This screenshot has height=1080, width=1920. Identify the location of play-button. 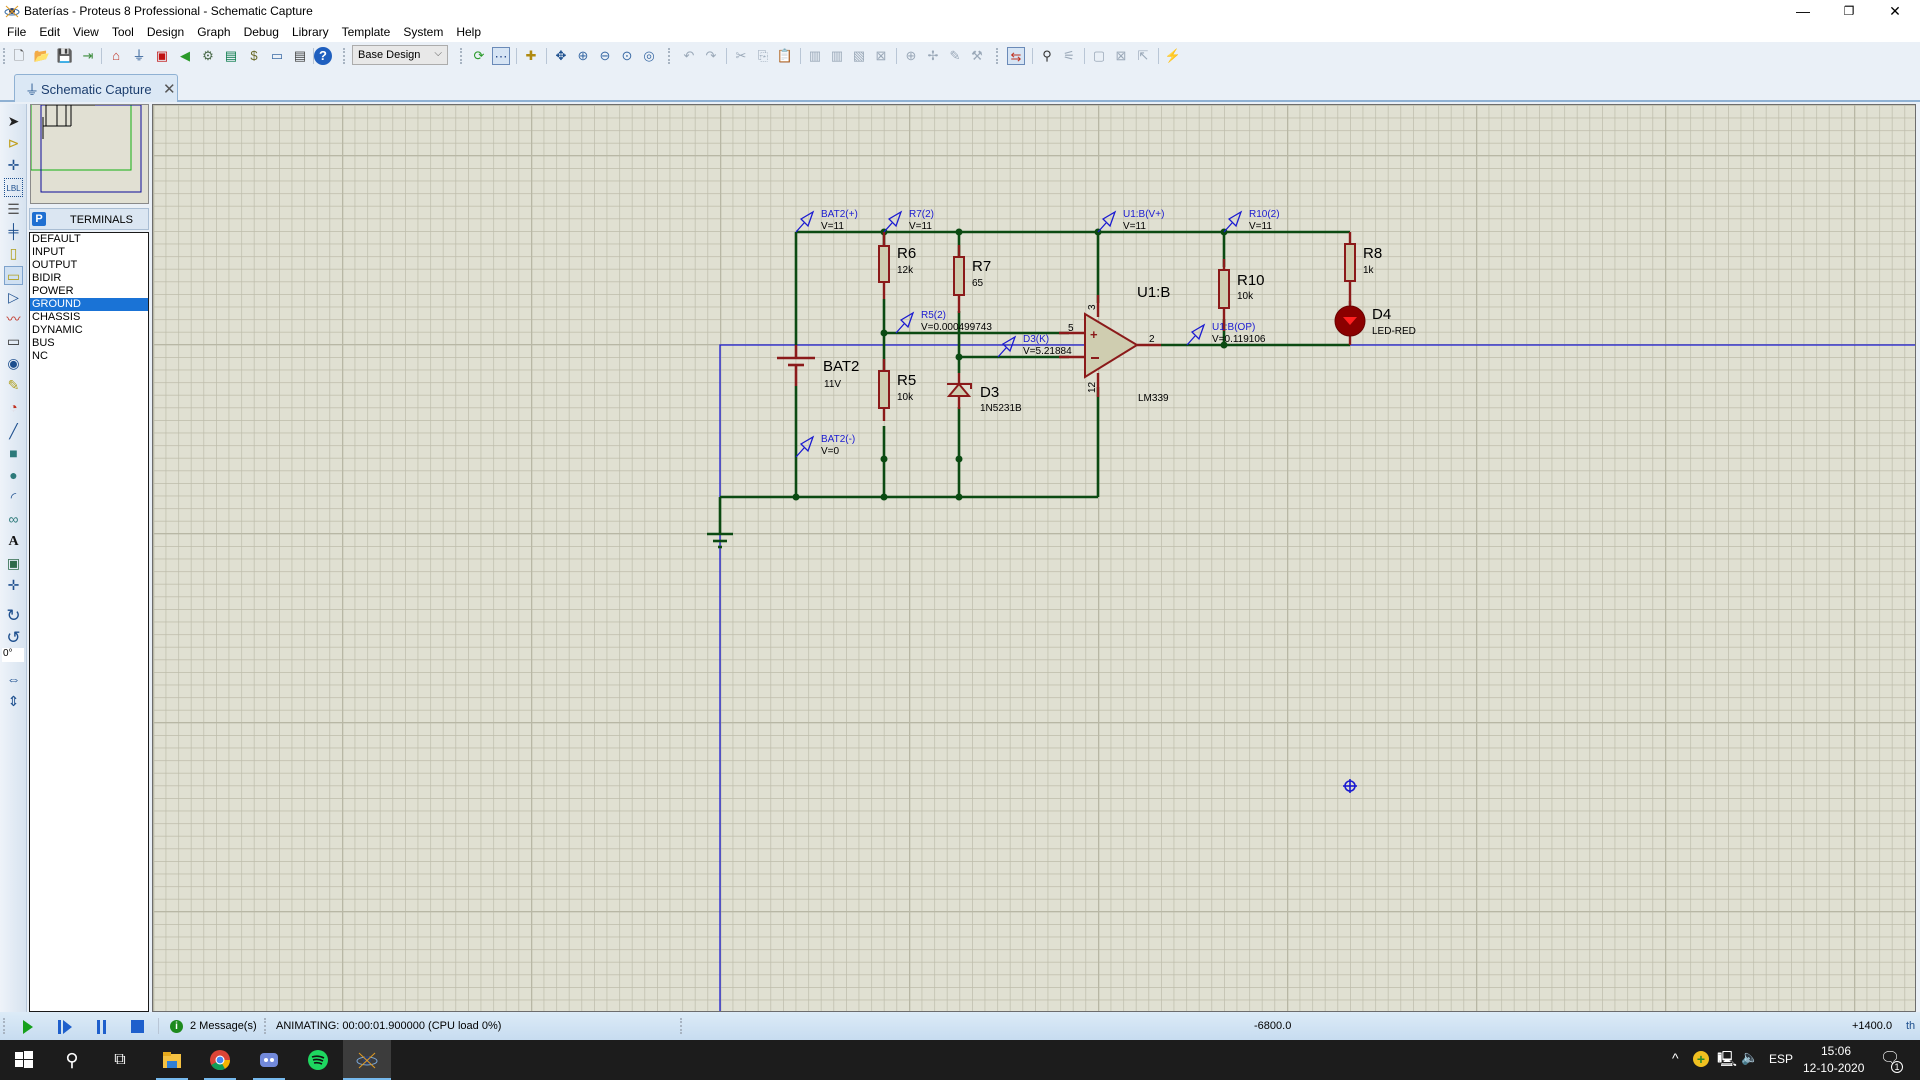
(28, 1027).